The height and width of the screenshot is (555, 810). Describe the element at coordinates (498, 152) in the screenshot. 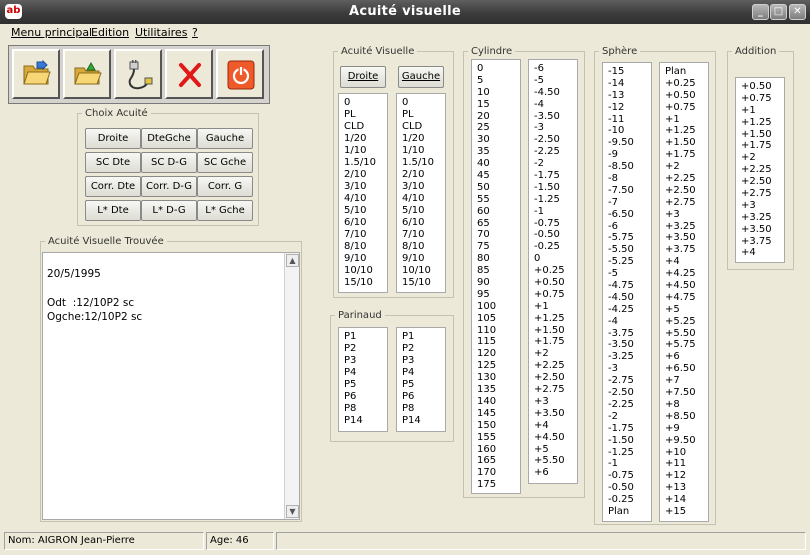

I see `list-item: 35` at that location.